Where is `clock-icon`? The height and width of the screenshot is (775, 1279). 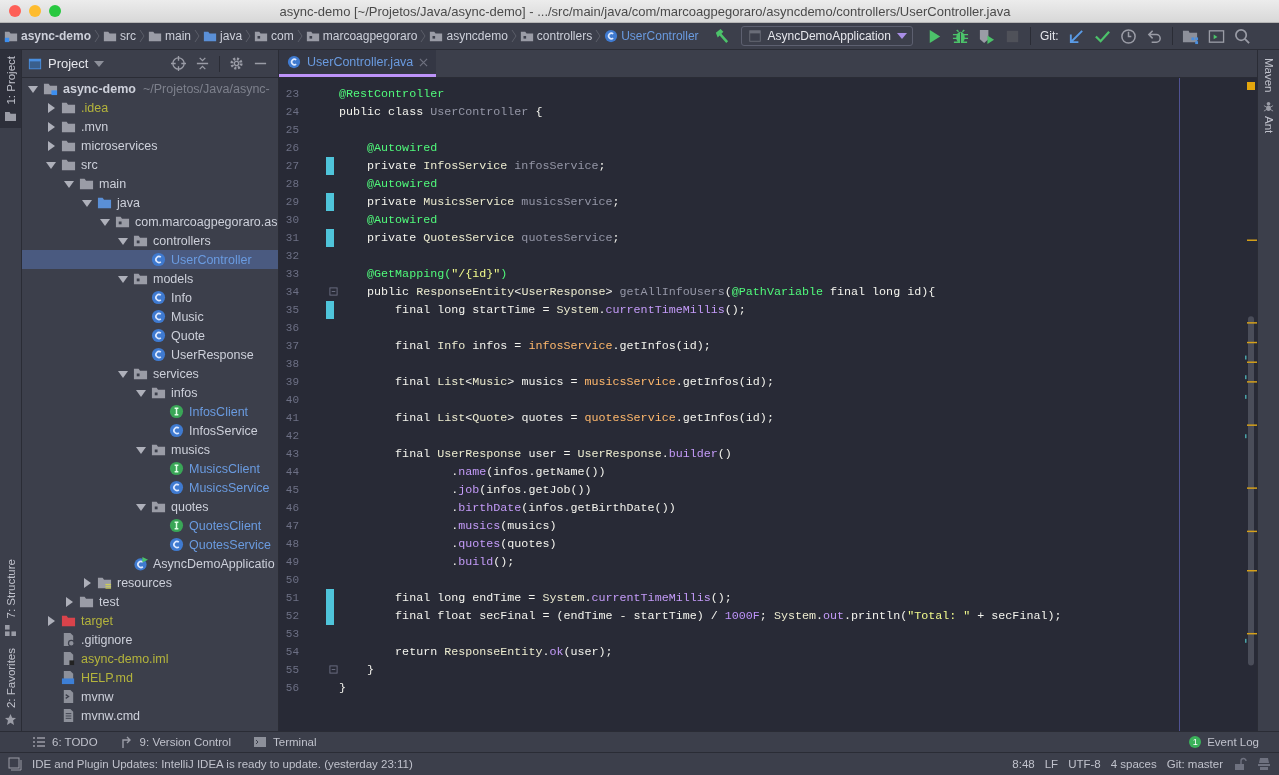 clock-icon is located at coordinates (1128, 36).